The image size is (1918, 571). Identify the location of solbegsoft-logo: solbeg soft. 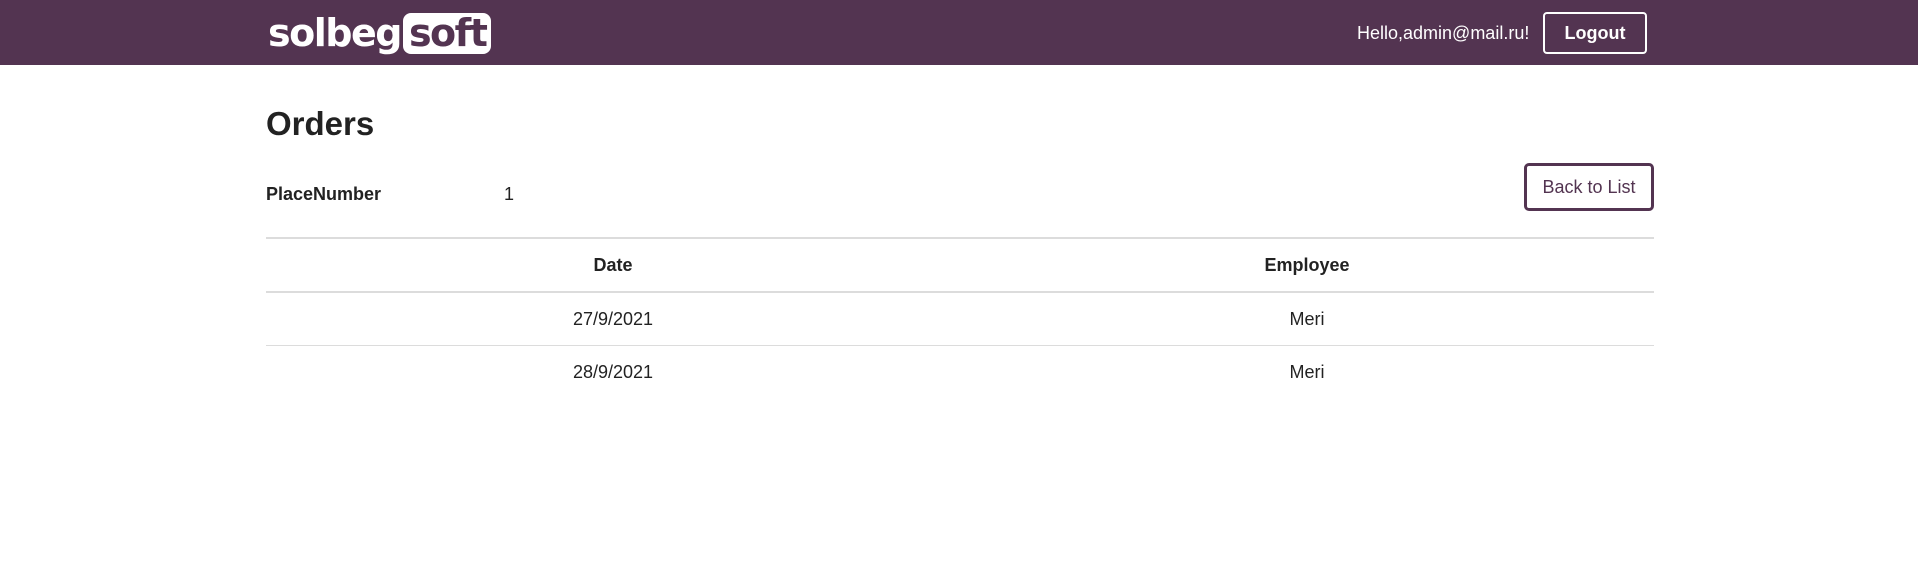
(380, 33).